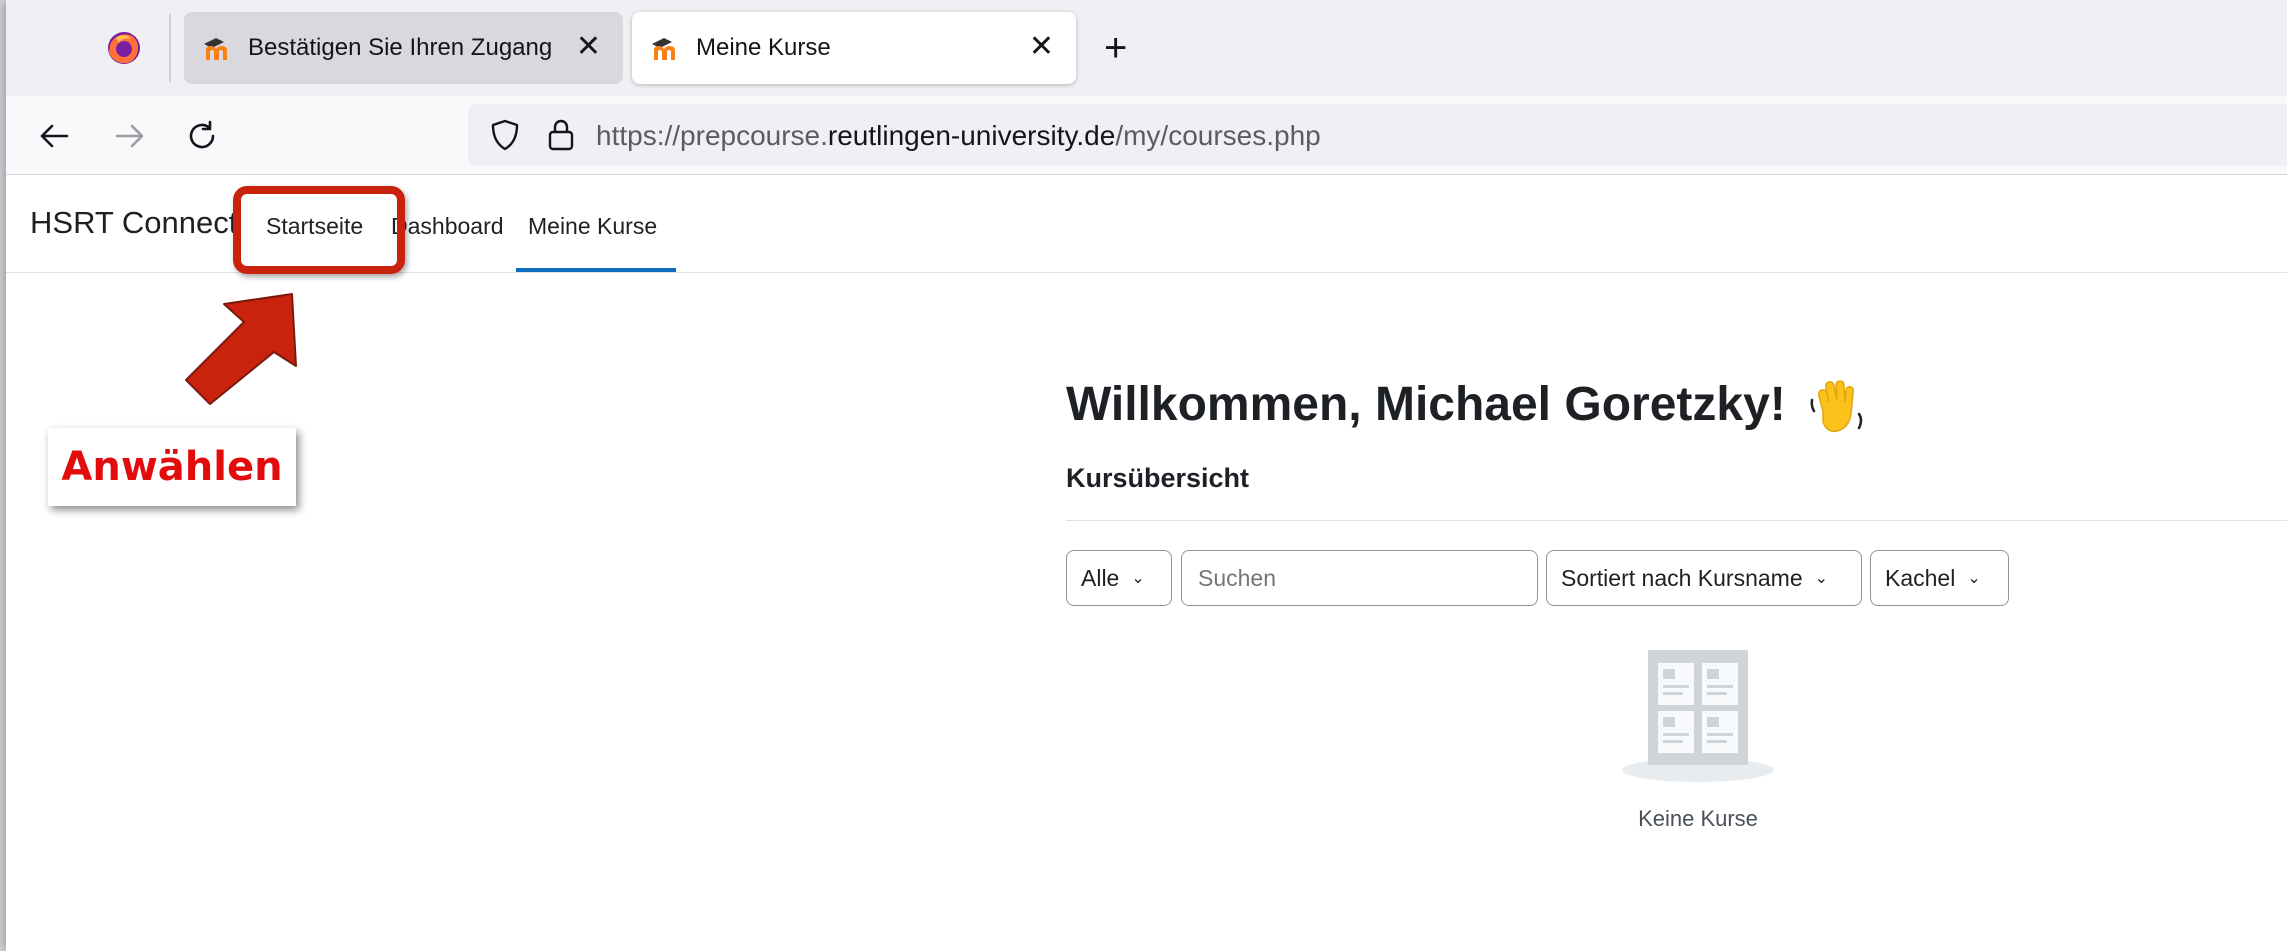  I want to click on nav-dashboard: Dashboard, so click(447, 226).